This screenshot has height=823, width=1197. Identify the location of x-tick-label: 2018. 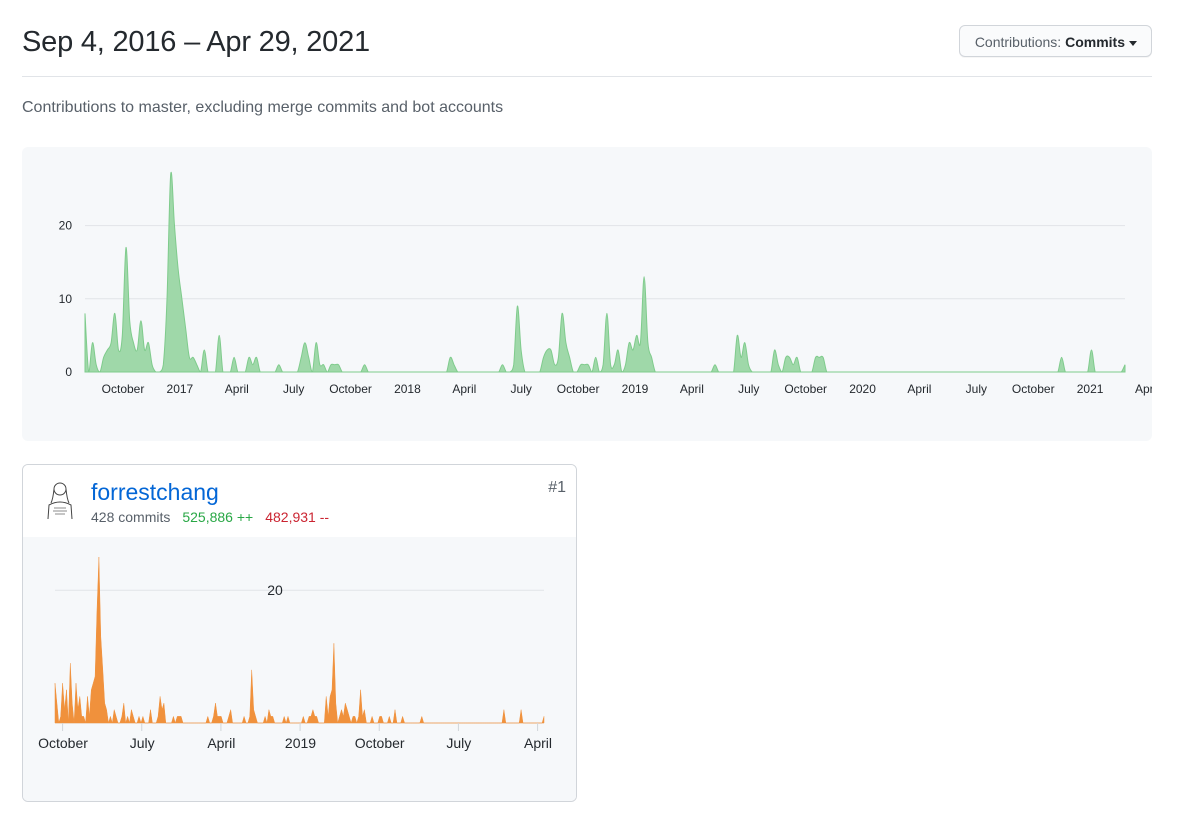
(407, 389).